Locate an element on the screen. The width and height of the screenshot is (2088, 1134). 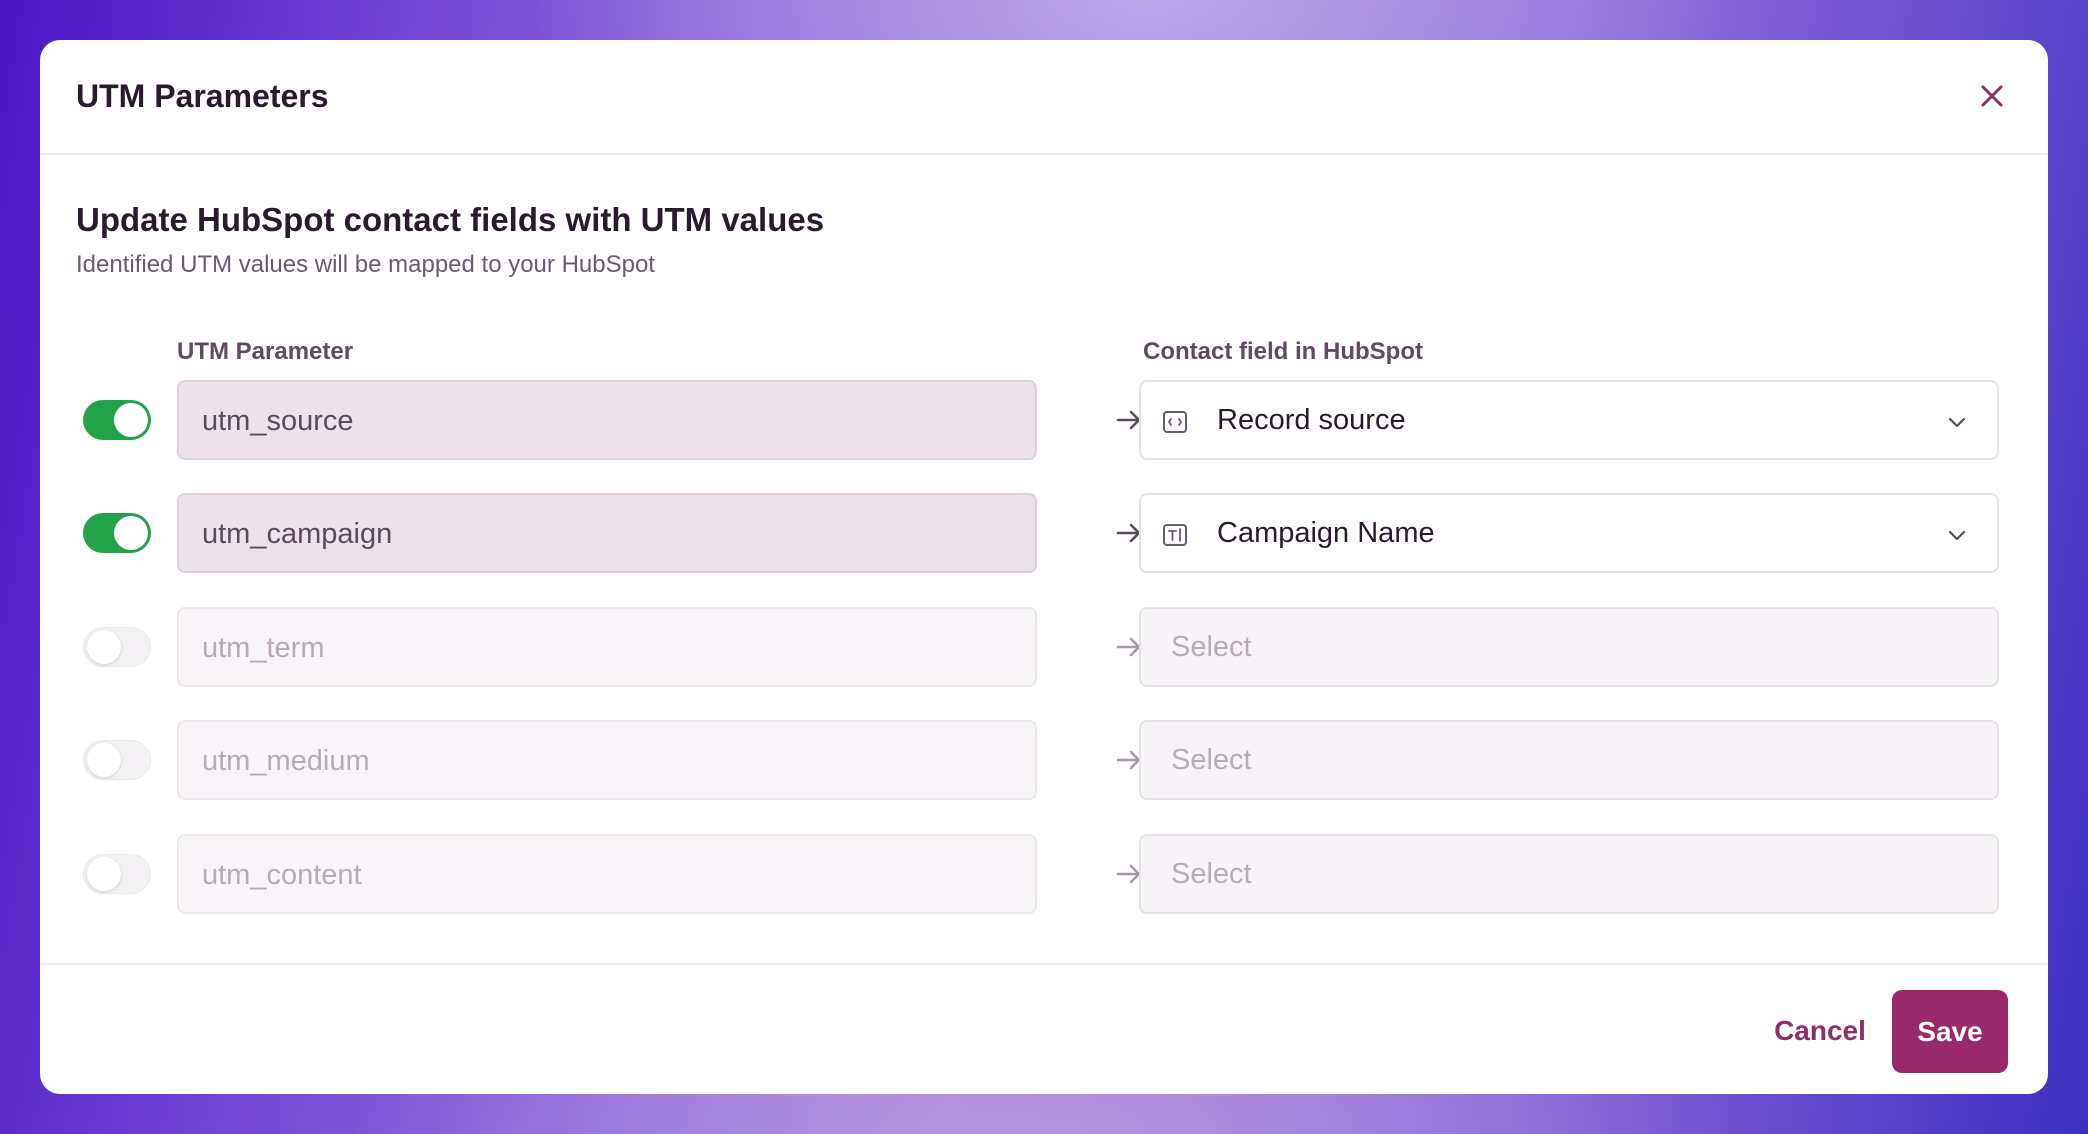
column-header-contact-field: Contact field in HubSpot is located at coordinates (1283, 351).